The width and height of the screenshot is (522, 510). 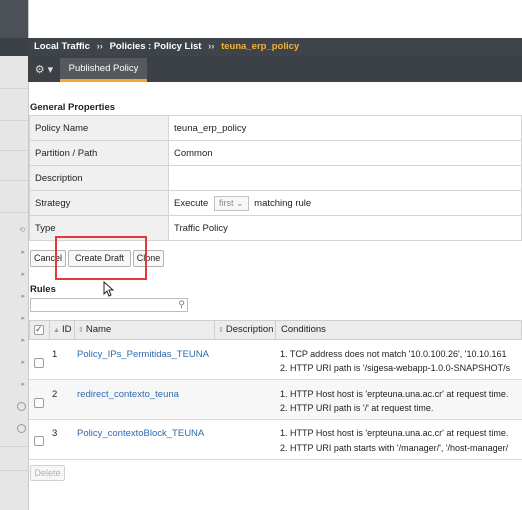 I want to click on column-description: ⇕ Description, so click(x=245, y=330).